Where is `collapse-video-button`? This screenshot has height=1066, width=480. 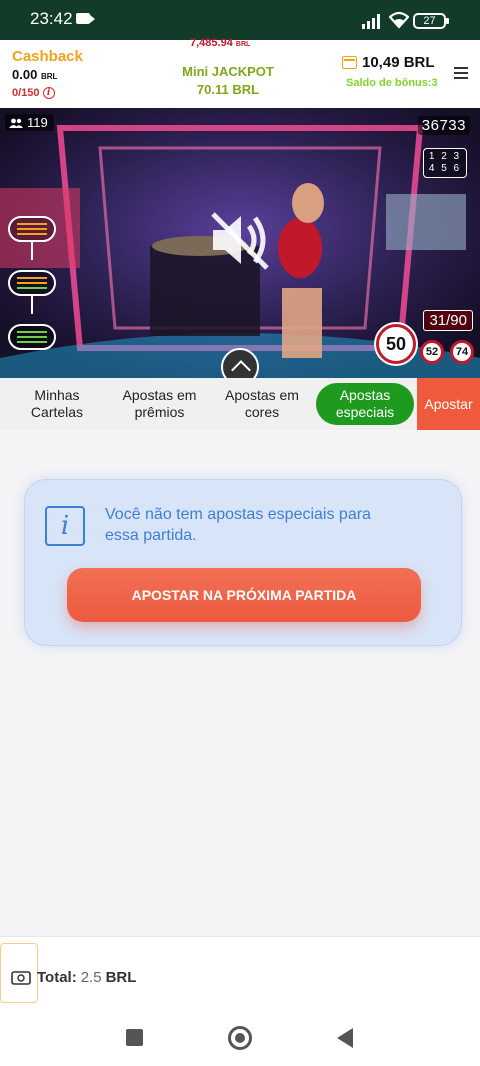 collapse-video-button is located at coordinates (240, 363).